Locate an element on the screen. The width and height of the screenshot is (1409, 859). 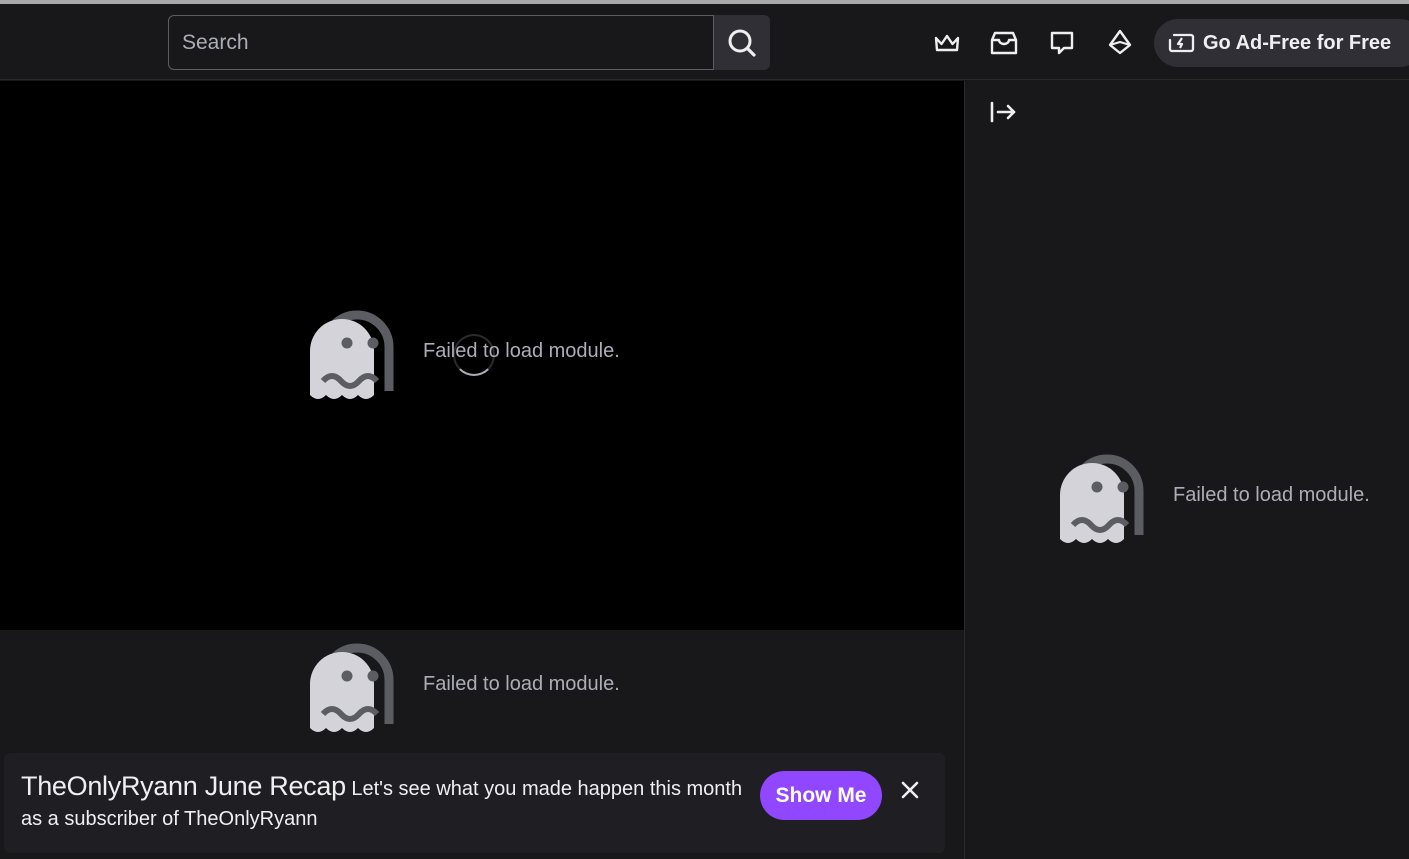
bits-icon is located at coordinates (1120, 42).